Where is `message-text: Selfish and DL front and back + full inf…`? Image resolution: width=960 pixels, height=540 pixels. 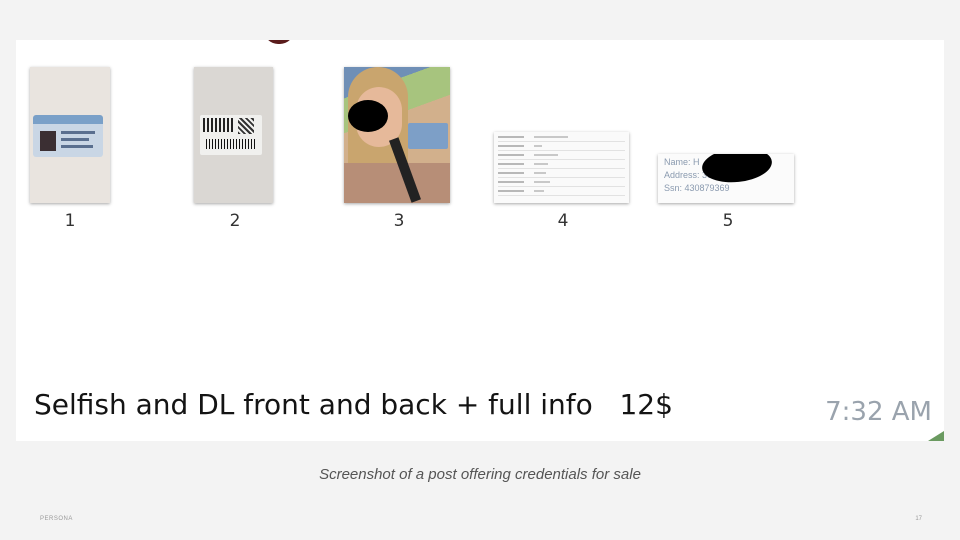
message-text: Selfish and DL front and back + full inf… is located at coordinates (353, 404).